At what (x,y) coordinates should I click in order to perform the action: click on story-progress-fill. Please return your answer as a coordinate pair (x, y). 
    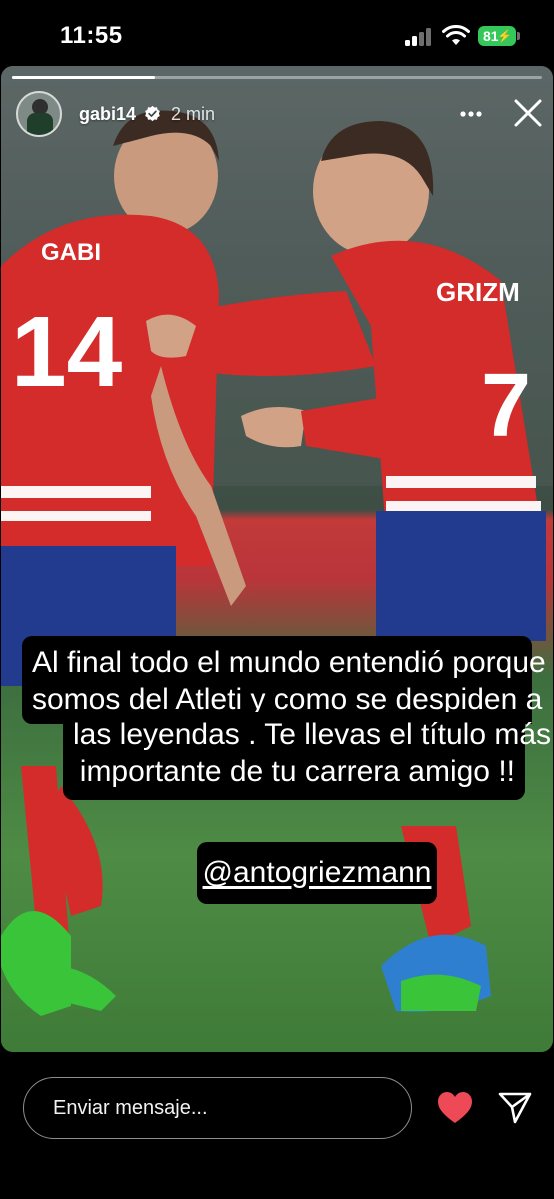
    Looking at the image, I should click on (84, 77).